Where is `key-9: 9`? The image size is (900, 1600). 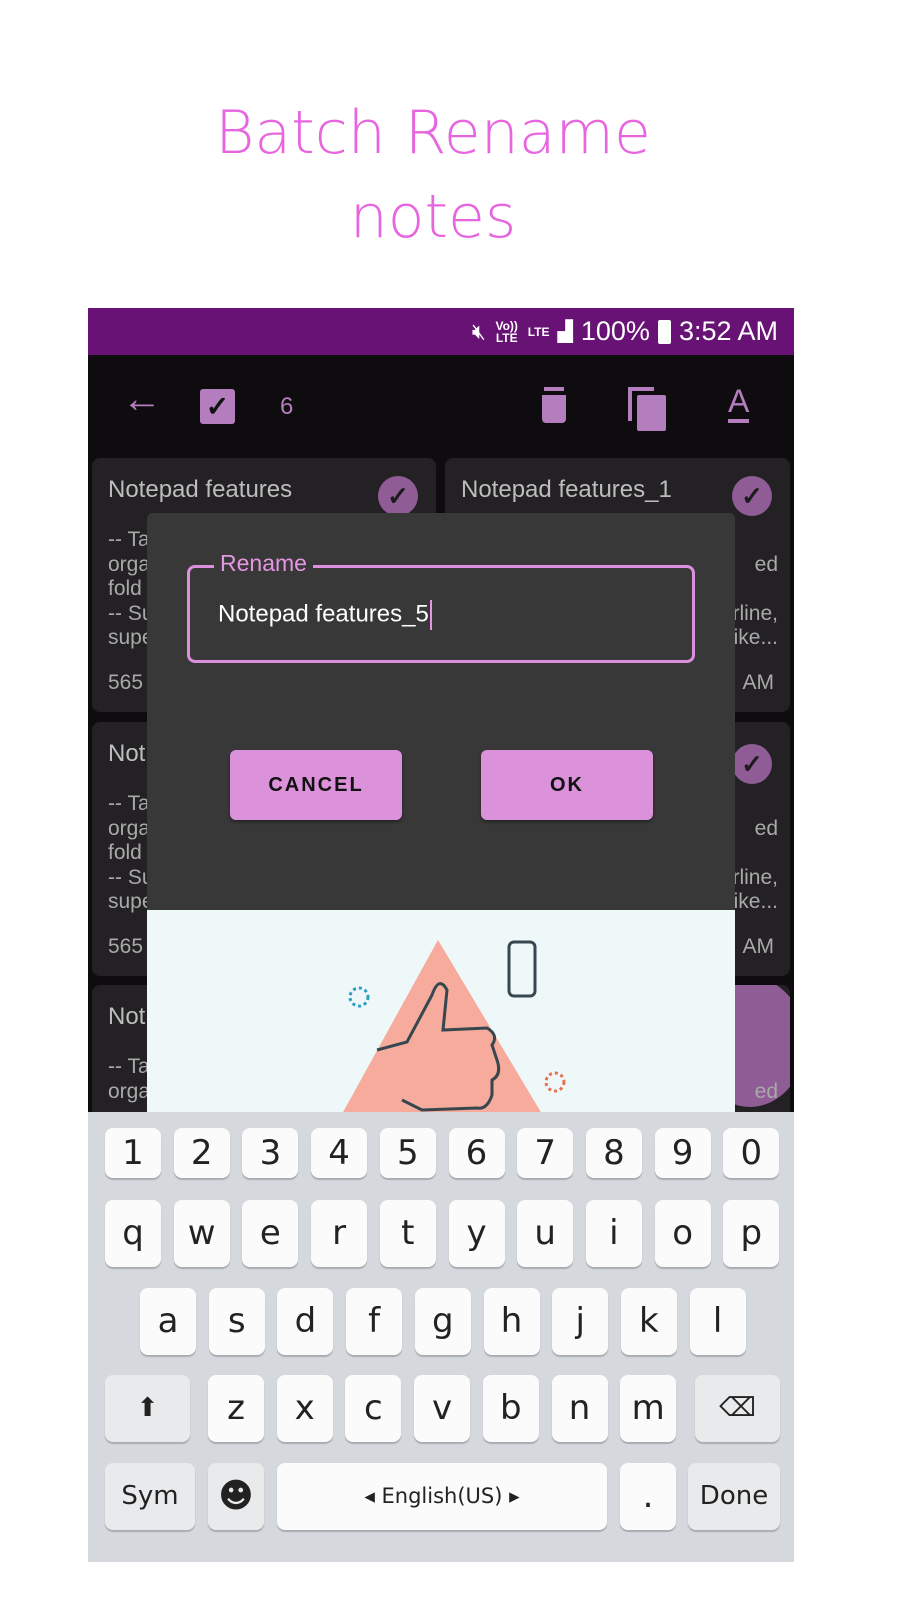 key-9: 9 is located at coordinates (682, 1153).